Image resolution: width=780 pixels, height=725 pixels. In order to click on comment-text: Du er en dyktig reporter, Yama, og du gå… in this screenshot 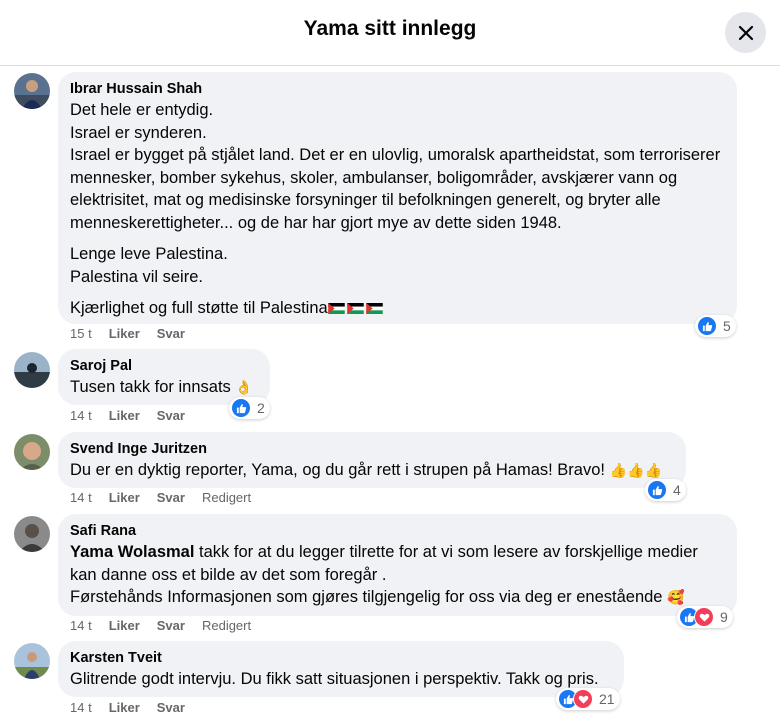, I will do `click(366, 470)`.